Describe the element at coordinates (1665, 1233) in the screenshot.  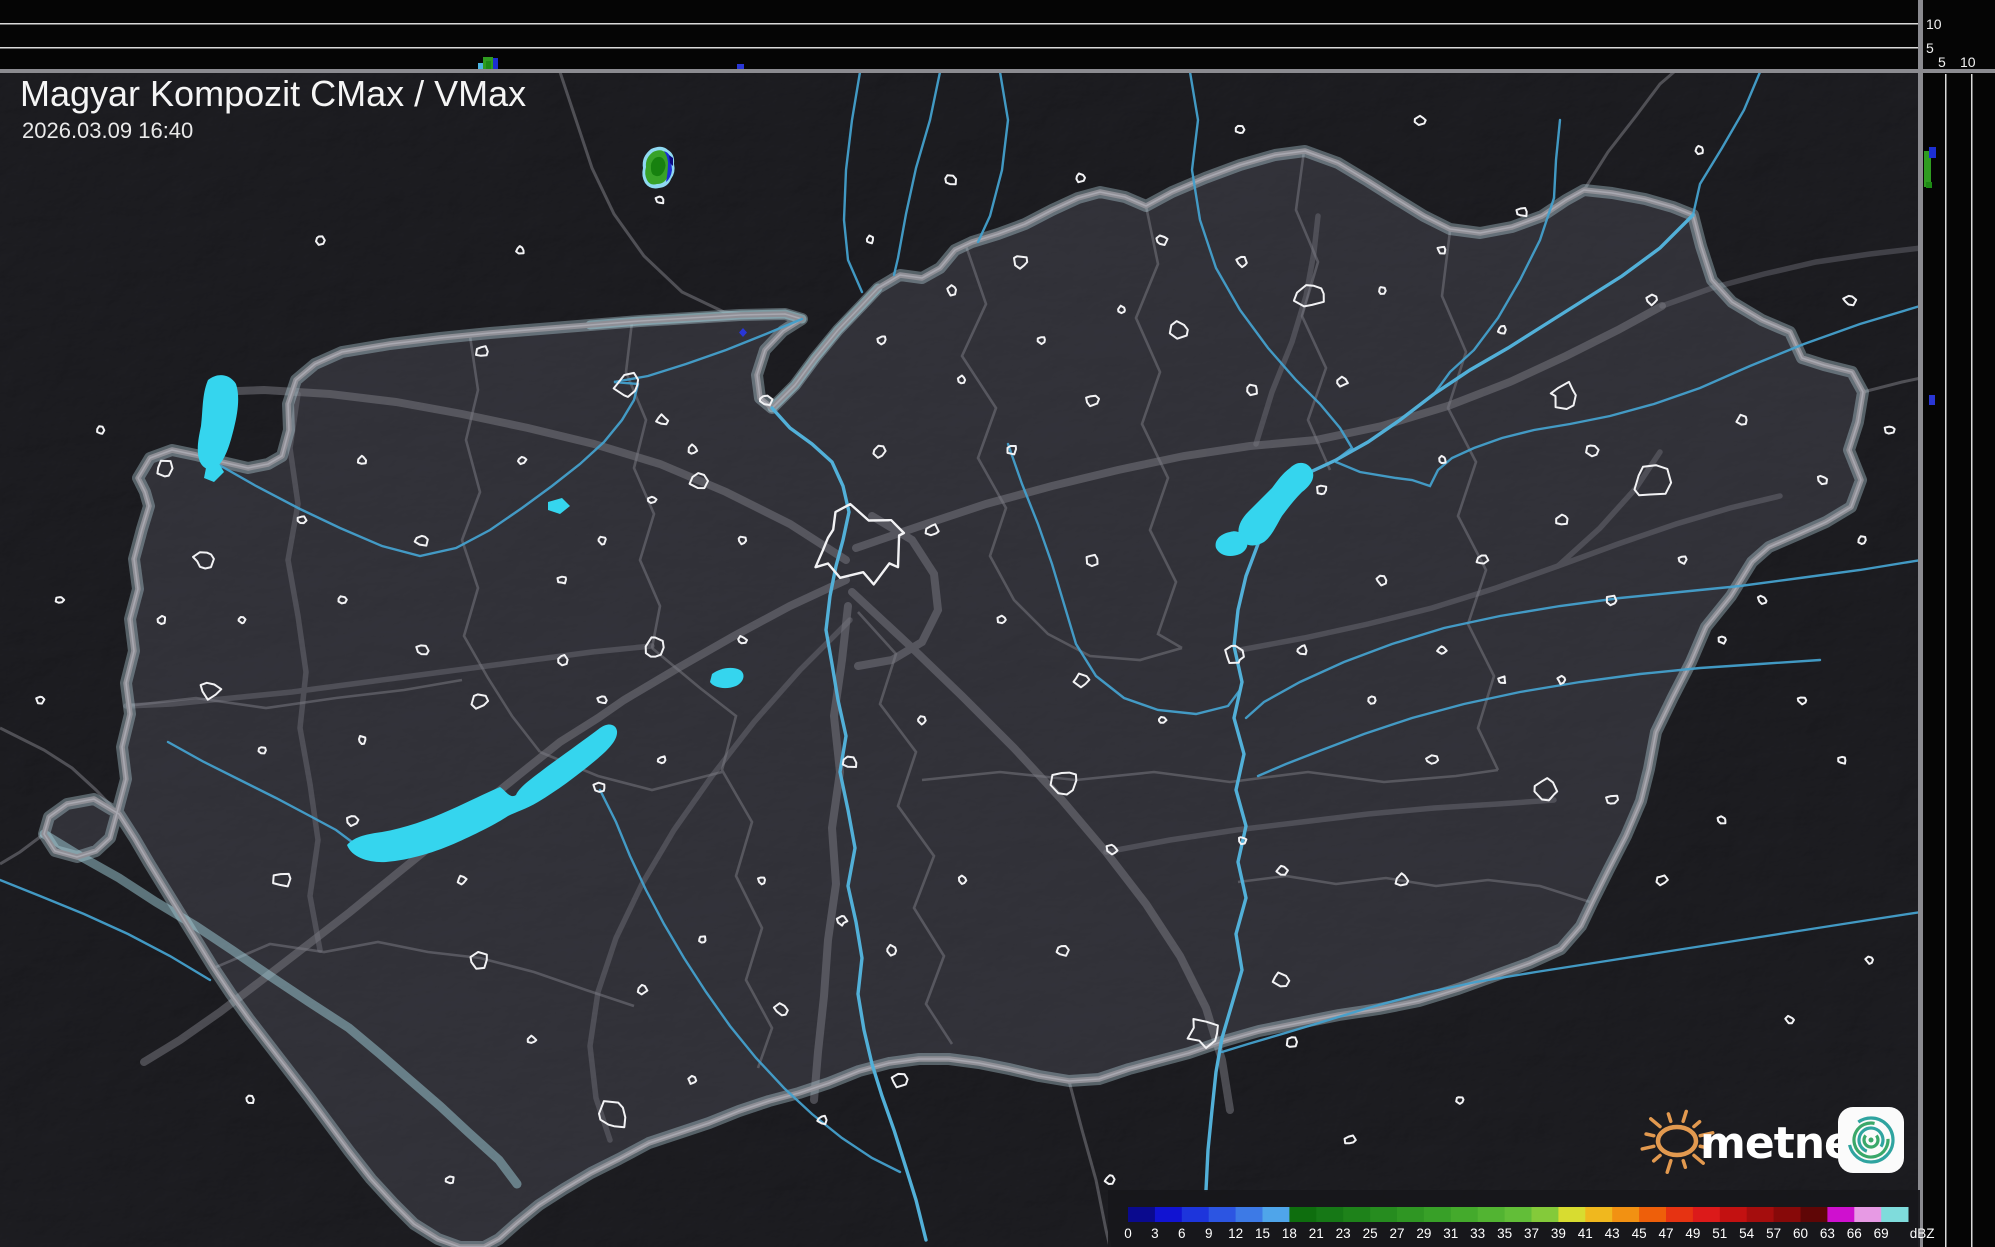
I see `colorbar-label: 47` at that location.